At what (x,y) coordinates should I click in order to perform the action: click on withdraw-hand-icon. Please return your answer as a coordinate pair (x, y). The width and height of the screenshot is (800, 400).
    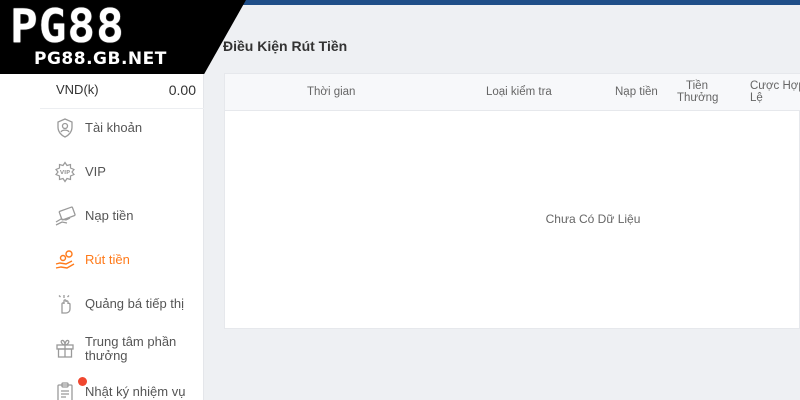
    Looking at the image, I should click on (65, 260).